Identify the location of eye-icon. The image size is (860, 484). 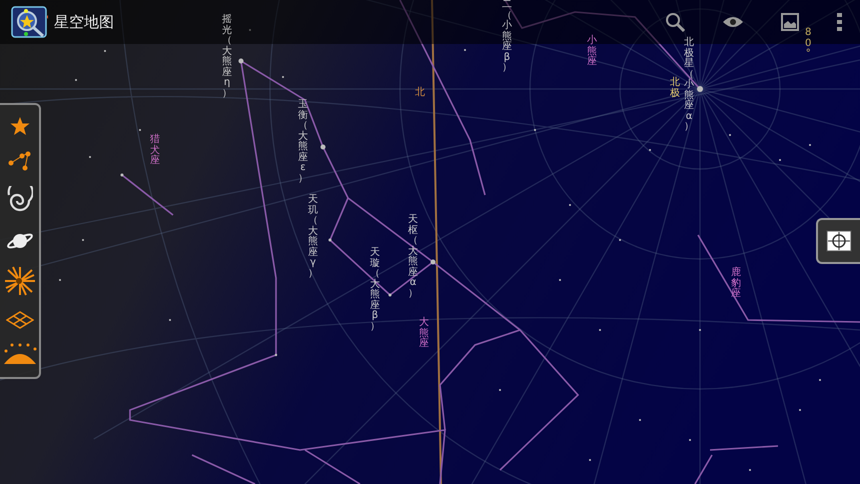
(733, 22).